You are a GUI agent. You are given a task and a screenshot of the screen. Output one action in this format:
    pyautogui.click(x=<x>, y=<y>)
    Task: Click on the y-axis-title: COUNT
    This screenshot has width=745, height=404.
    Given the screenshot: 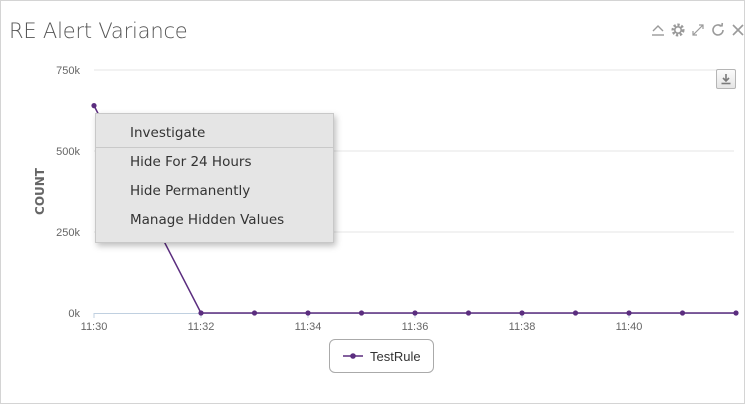 What is the action you would take?
    pyautogui.click(x=40, y=191)
    